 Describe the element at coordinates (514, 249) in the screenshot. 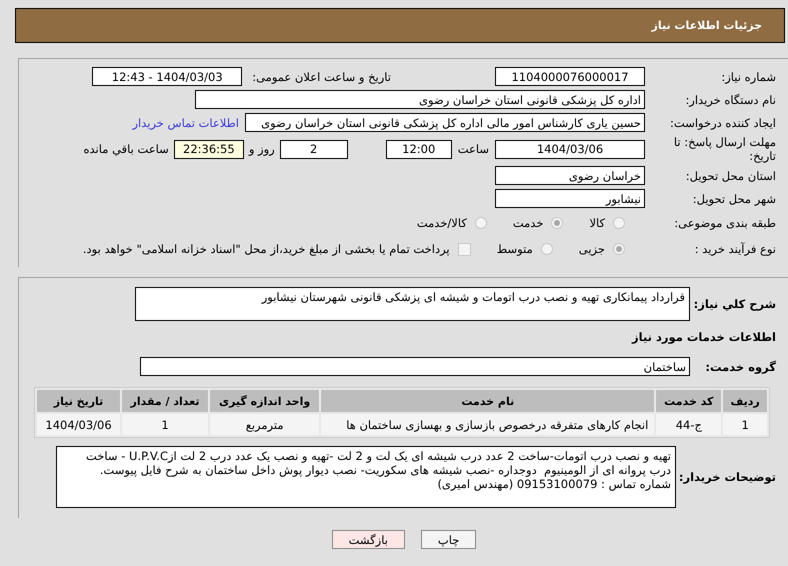

I see `radio-label: متوسط` at that location.